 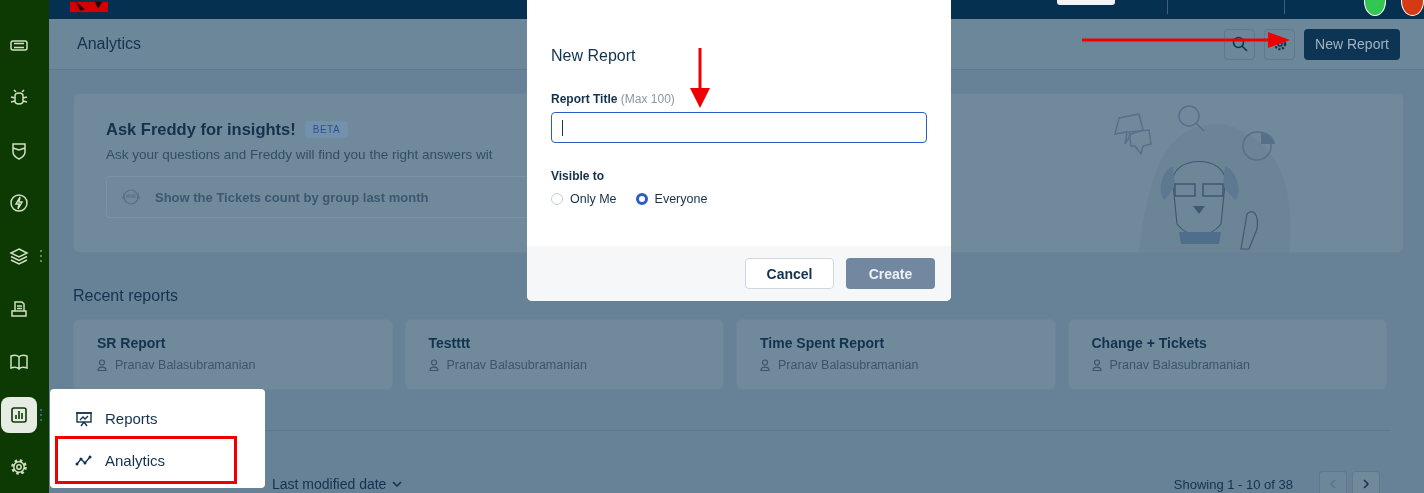 I want to click on bug-icon, so click(x=19, y=97).